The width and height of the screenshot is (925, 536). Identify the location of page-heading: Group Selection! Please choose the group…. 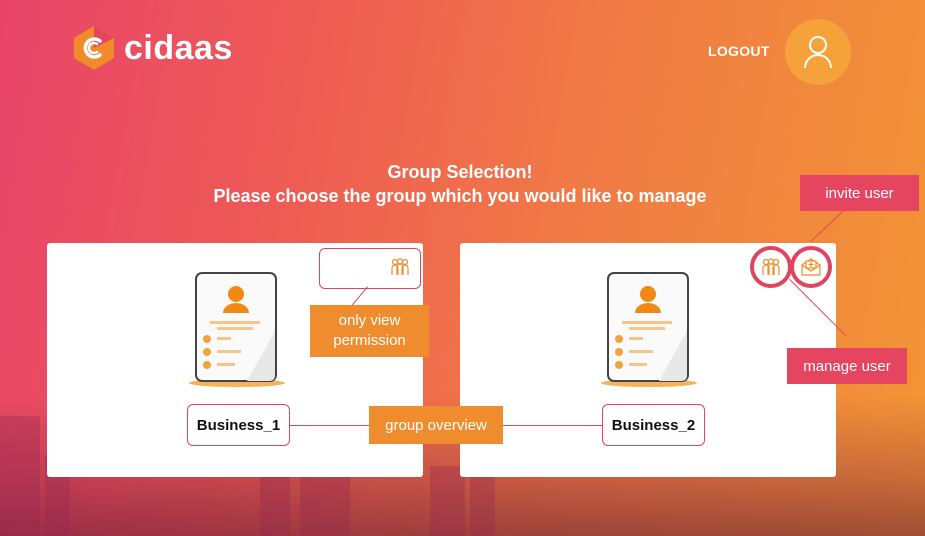
(460, 184).